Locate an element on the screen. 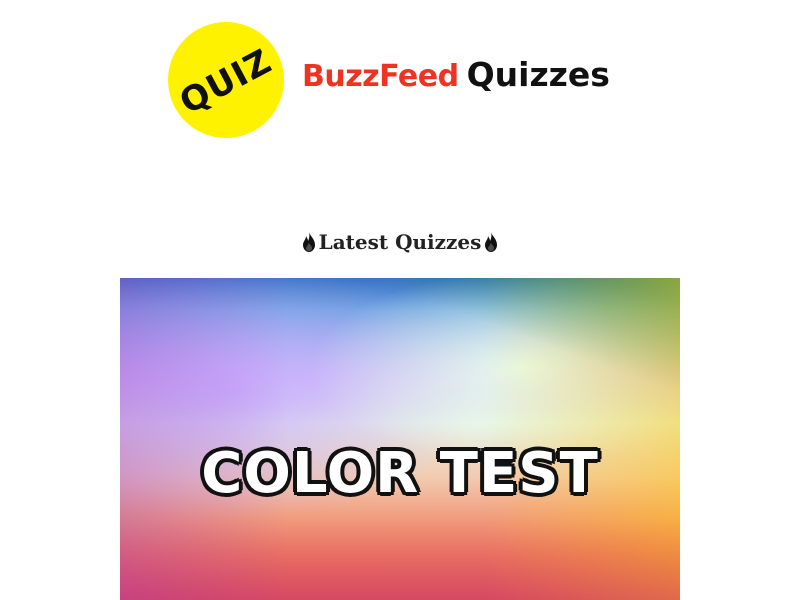 The height and width of the screenshot is (600, 800). brand-title: BuzzFeed Quizzes is located at coordinates (456, 75).